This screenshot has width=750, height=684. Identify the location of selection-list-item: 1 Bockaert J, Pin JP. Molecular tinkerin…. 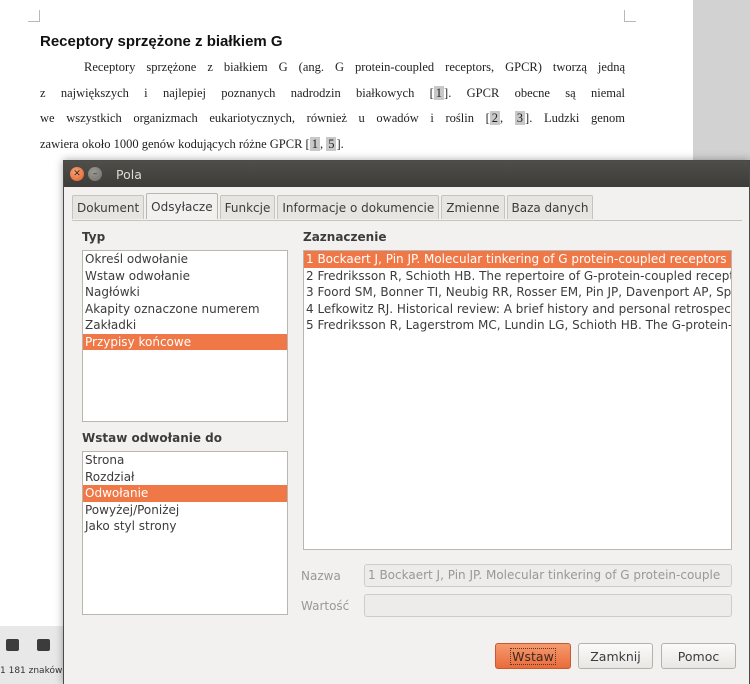
(517, 259).